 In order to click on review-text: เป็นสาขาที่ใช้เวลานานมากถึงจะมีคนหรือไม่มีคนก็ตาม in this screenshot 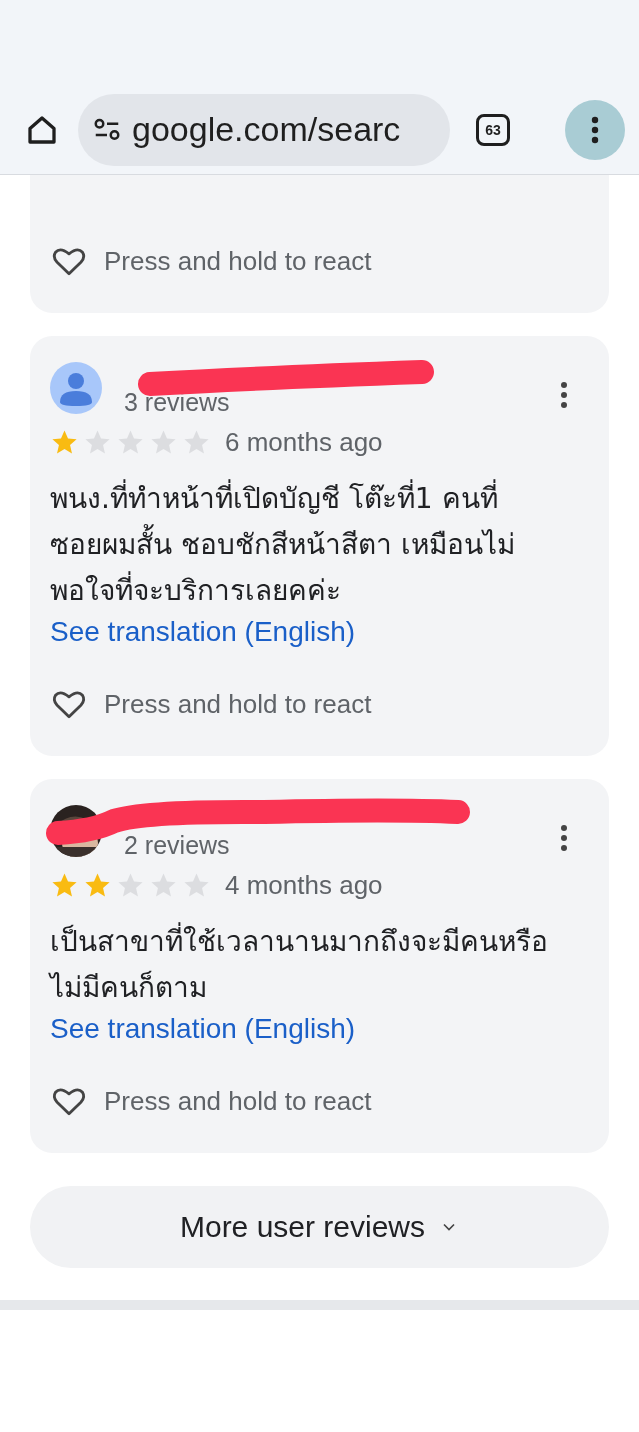, I will do `click(304, 965)`.